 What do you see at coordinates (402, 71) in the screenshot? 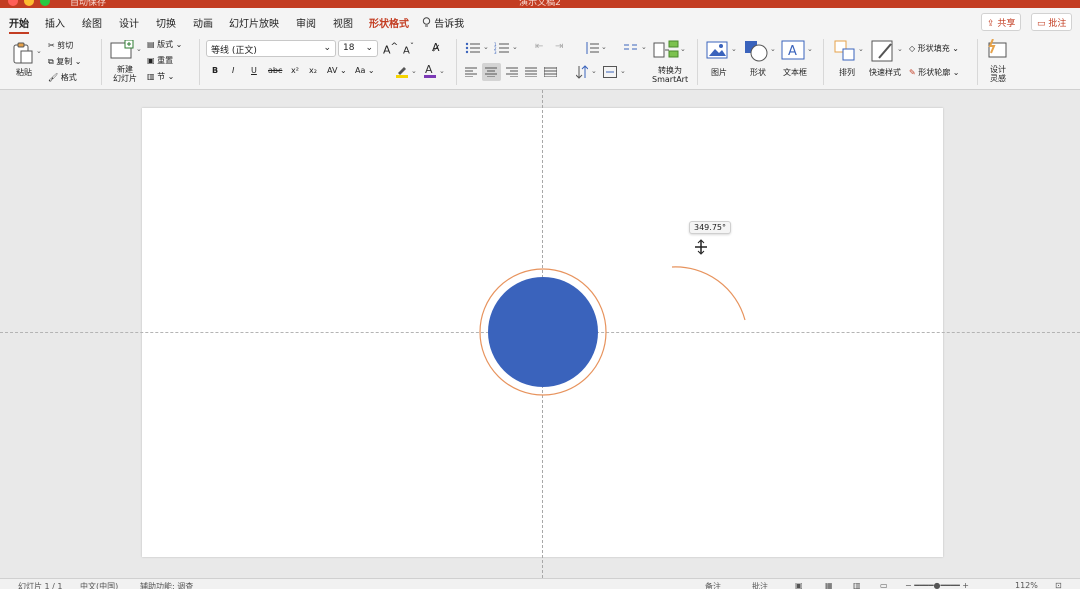
I see `highlighter-icon` at bounding box center [402, 71].